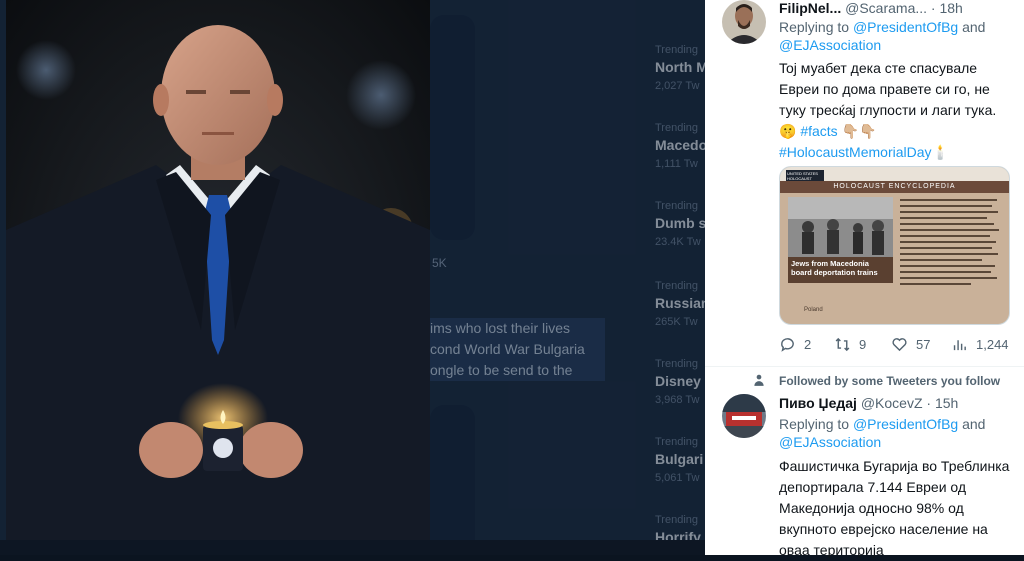  I want to click on tweet-header: FilipNel... @Scarama... · 18h, so click(871, 8).